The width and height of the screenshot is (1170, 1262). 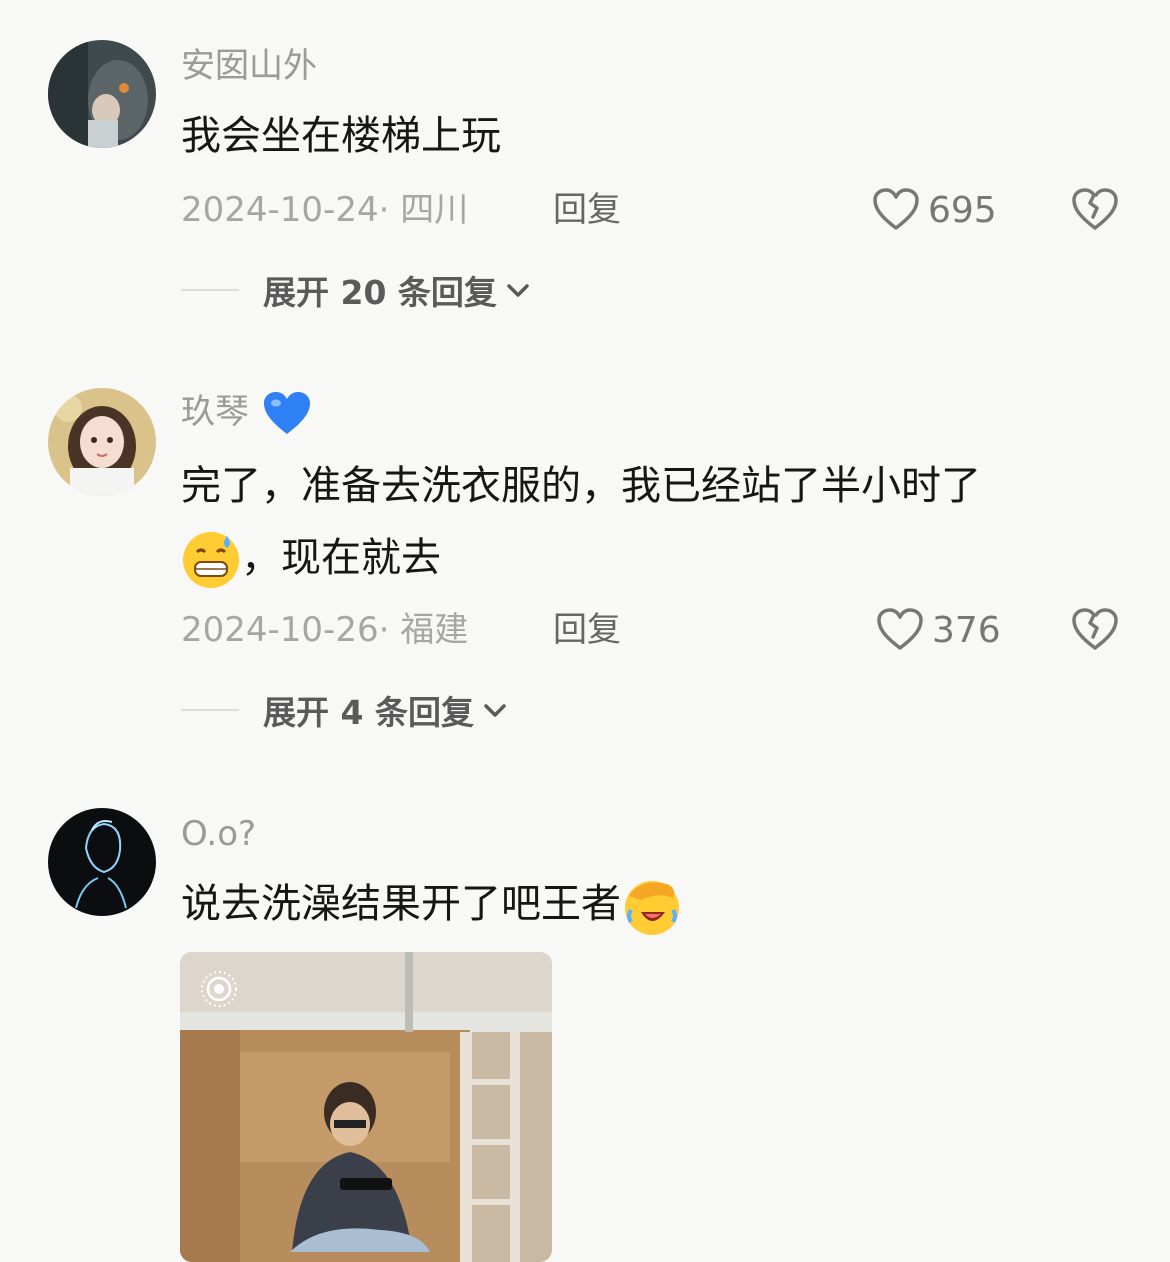 What do you see at coordinates (341, 558) in the screenshot?
I see `comment-text-suffix: ，现在就去` at bounding box center [341, 558].